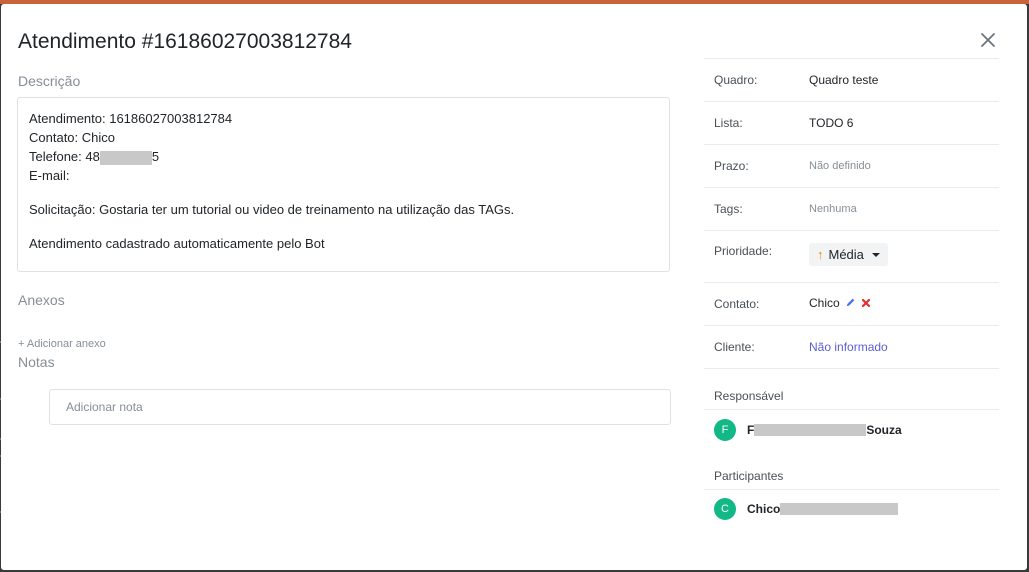 The height and width of the screenshot is (572, 1029). What do you see at coordinates (72, 137) in the screenshot?
I see `description-line-contato: Contato: Chico` at bounding box center [72, 137].